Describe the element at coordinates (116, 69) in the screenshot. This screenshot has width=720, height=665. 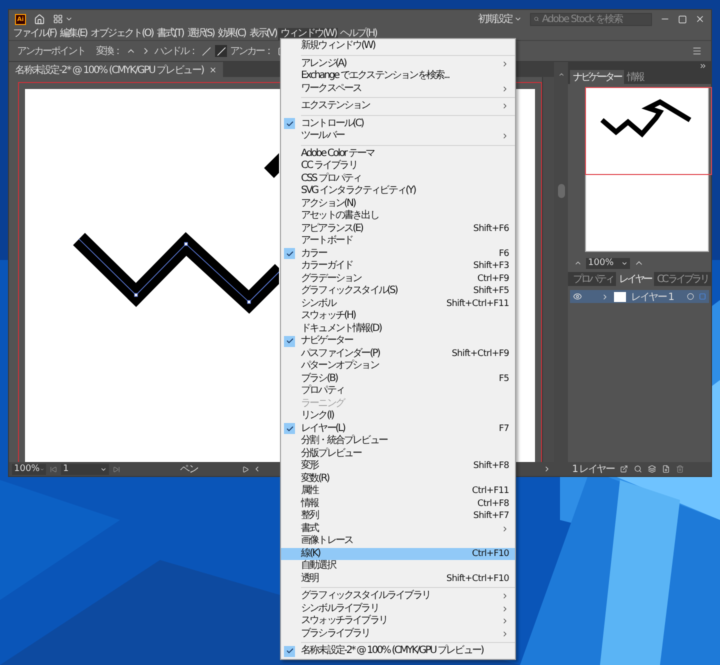
I see `document-tab: 名称未設定-2* @ 100% (CMYK/GPU プレビュー)` at that location.